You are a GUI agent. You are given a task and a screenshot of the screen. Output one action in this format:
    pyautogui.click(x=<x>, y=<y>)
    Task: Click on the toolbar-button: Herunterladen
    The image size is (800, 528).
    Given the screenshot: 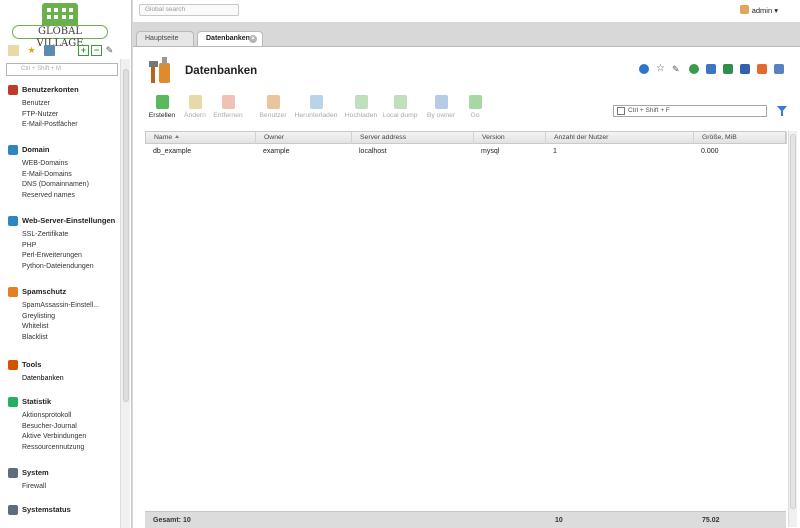 What is the action you would take?
    pyautogui.click(x=316, y=109)
    